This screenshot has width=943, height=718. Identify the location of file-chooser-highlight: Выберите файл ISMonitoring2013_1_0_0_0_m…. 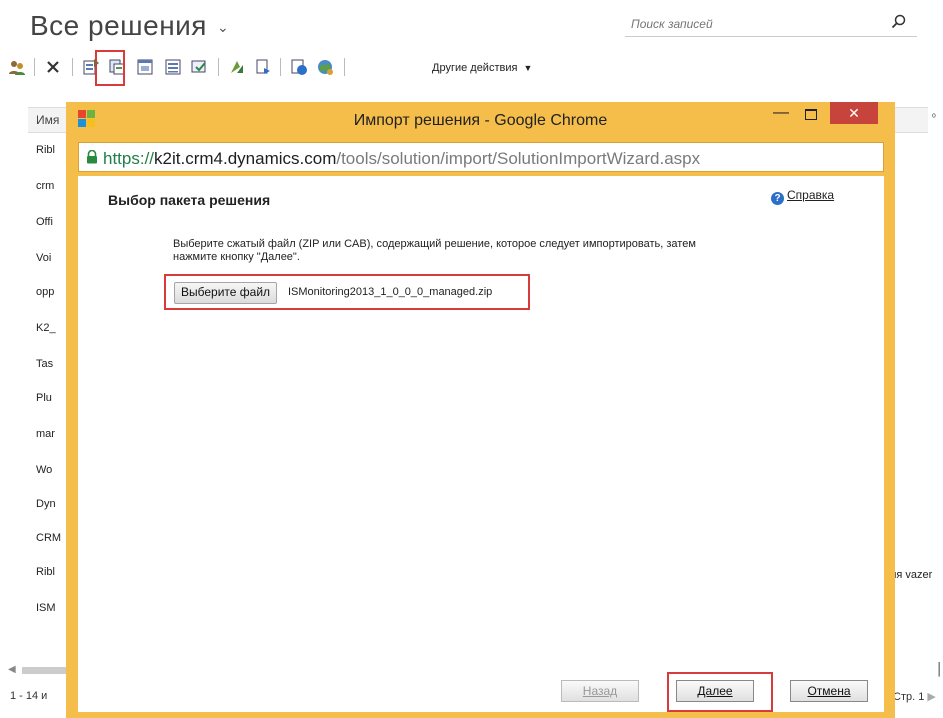
(347, 292).